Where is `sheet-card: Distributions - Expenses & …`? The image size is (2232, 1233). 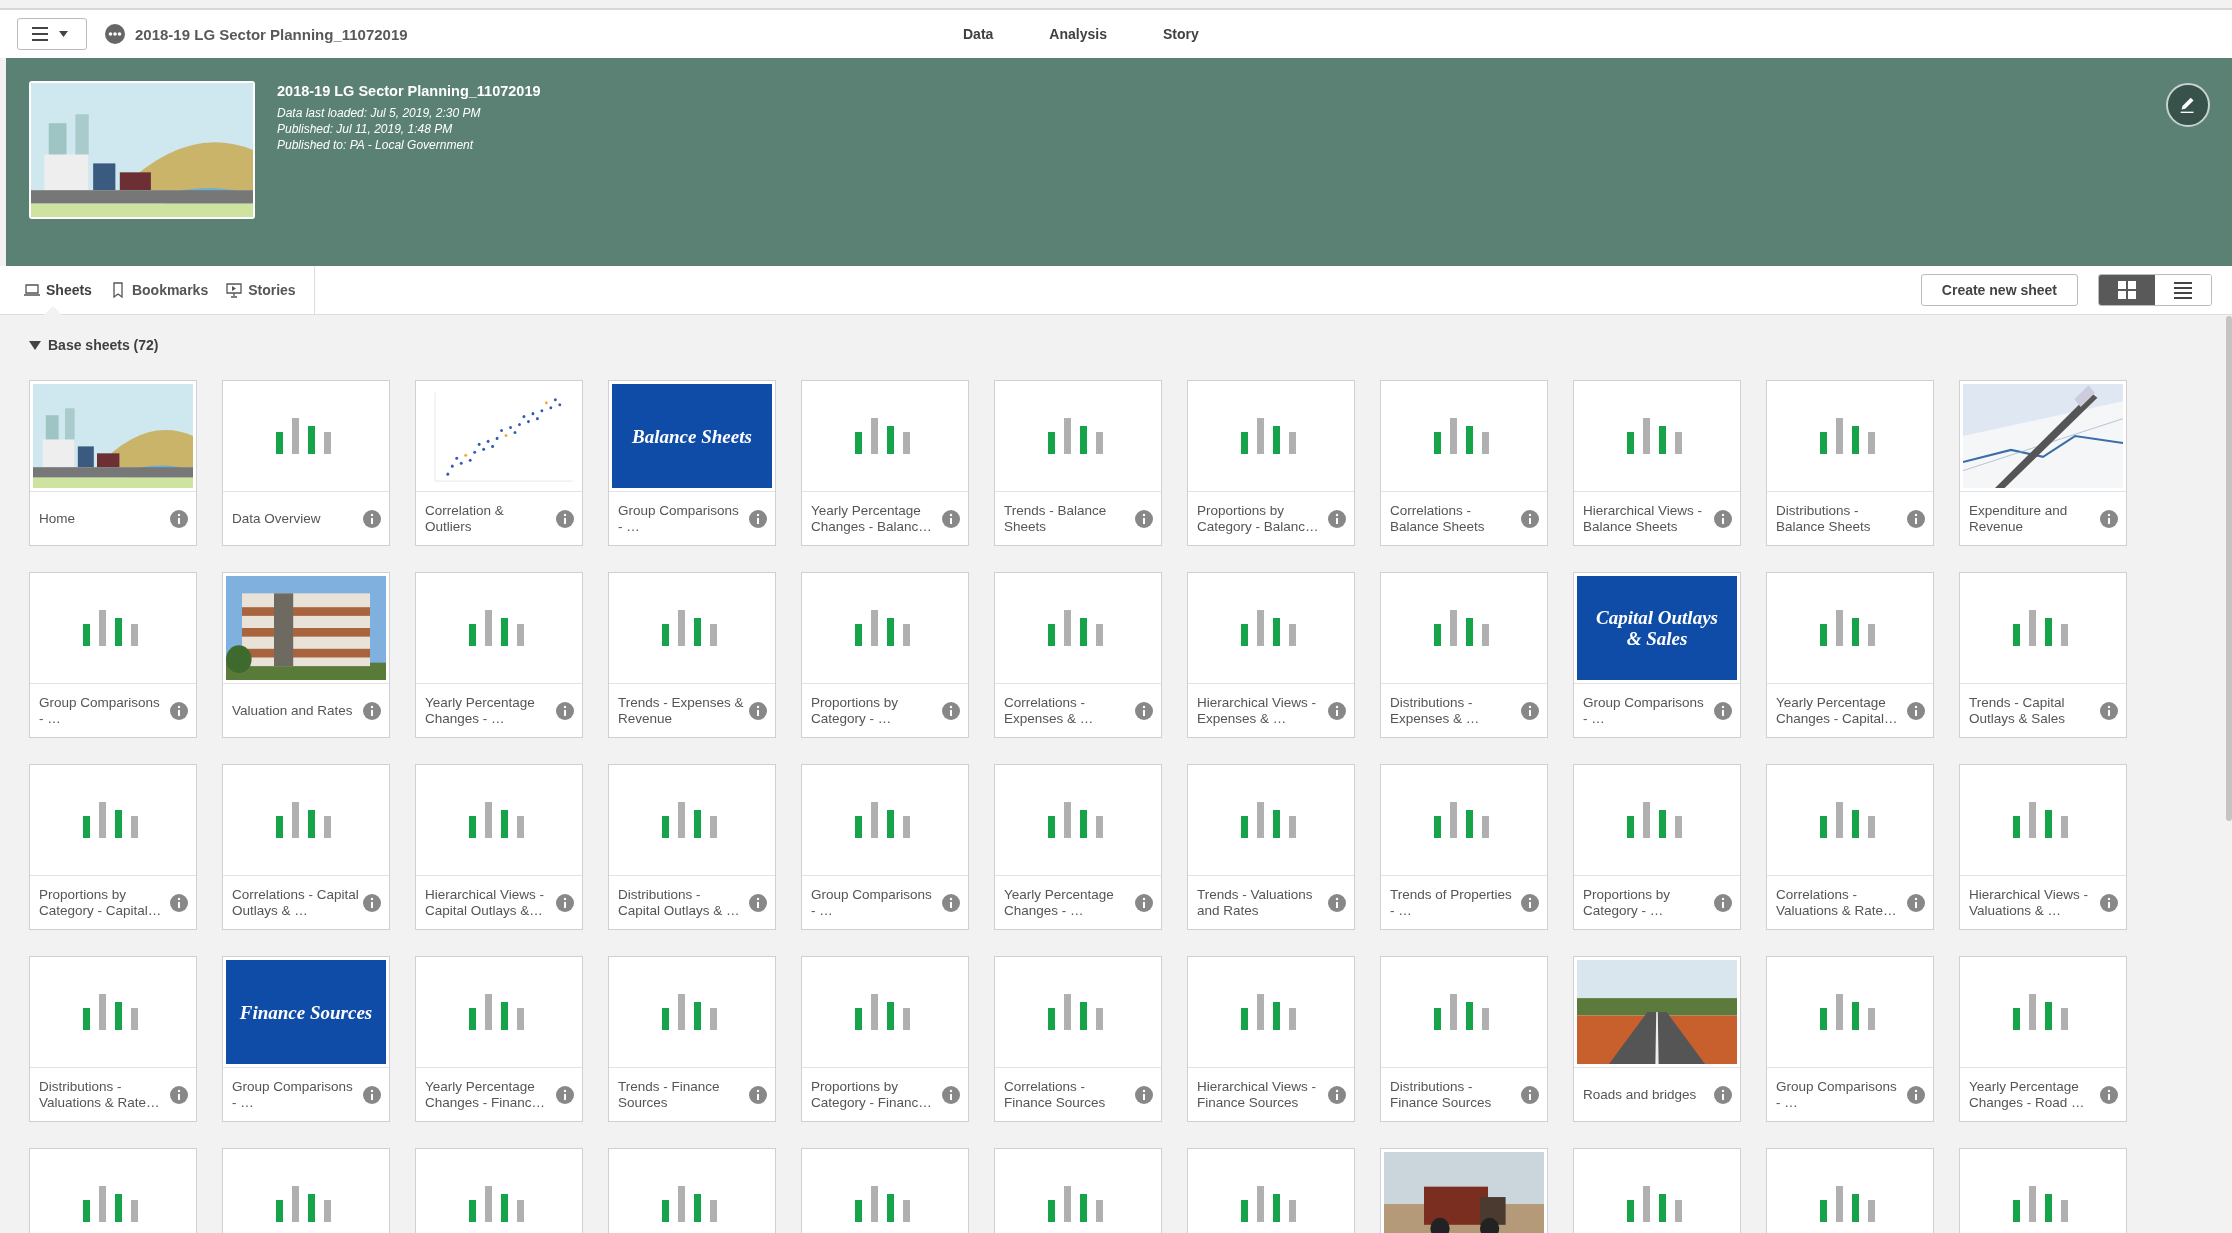
sheet-card: Distributions - Expenses & … is located at coordinates (1464, 655).